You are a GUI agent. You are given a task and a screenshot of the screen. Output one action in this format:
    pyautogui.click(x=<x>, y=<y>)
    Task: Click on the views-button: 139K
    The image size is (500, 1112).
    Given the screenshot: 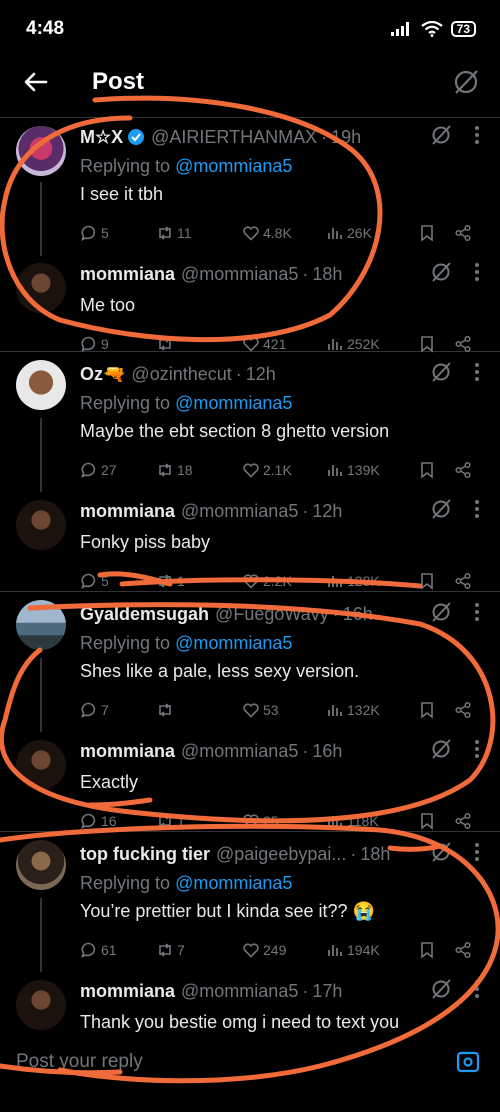 What is the action you would take?
    pyautogui.click(x=372, y=470)
    